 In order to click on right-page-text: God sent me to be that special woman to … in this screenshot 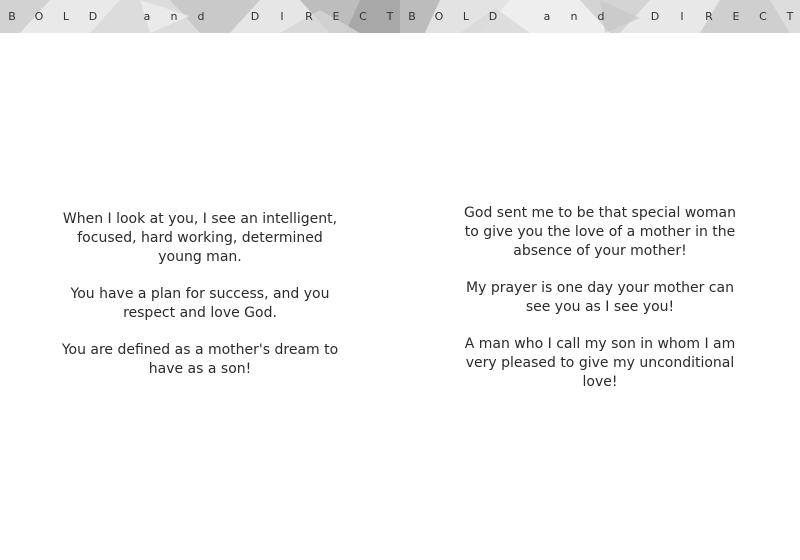, I will do `click(600, 298)`.